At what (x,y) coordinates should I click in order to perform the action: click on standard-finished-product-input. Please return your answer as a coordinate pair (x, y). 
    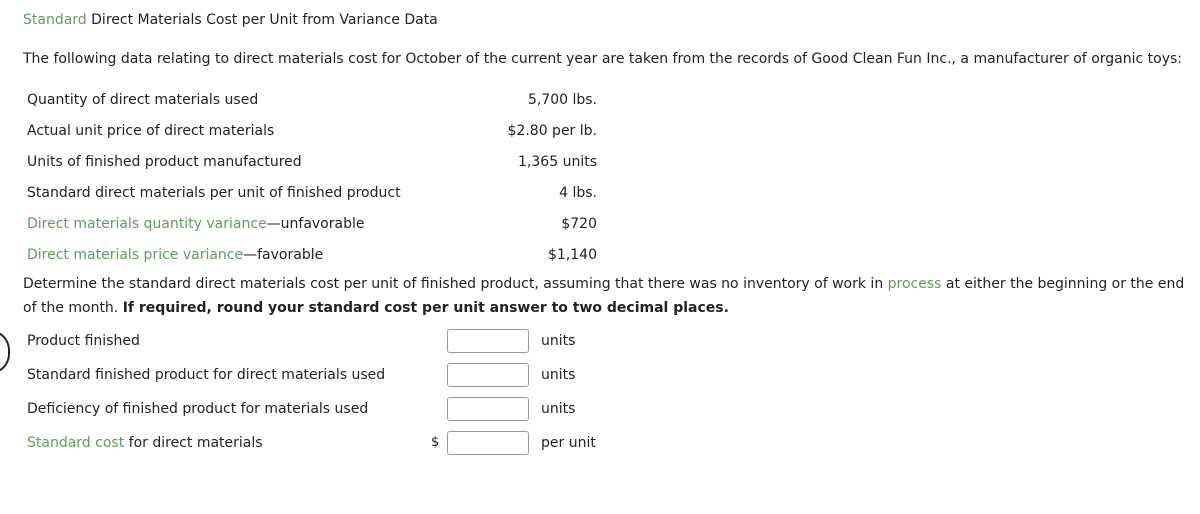
    Looking at the image, I should click on (488, 375).